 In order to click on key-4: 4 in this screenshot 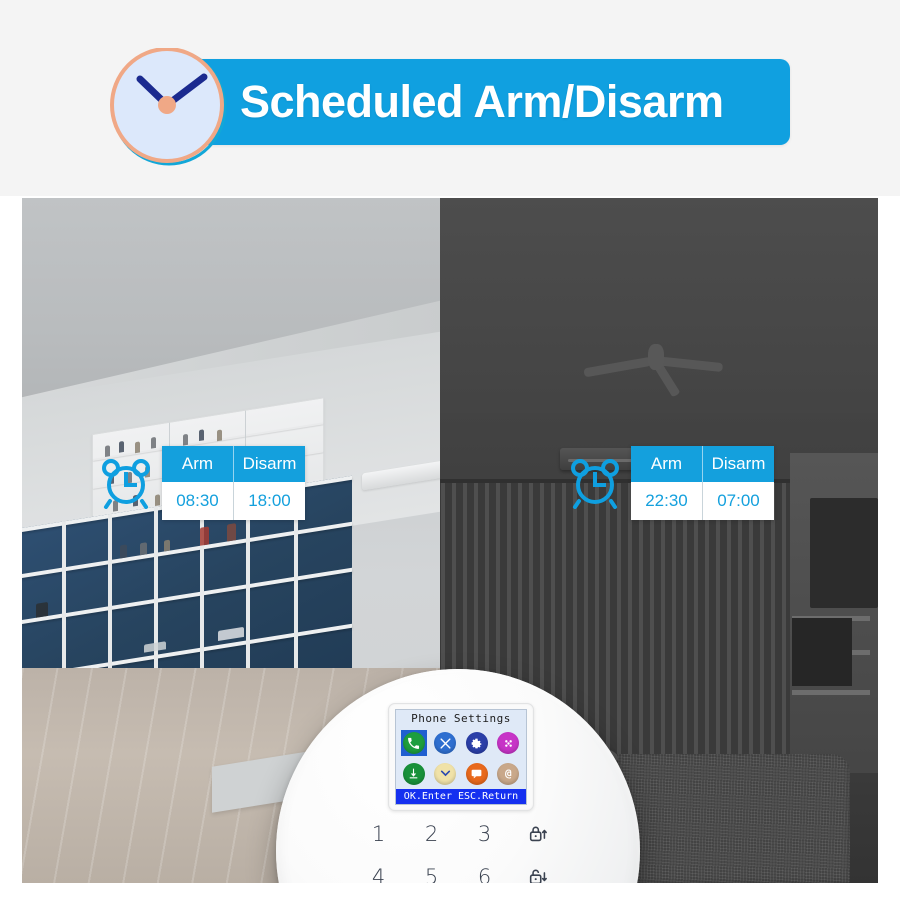, I will do `click(379, 870)`.